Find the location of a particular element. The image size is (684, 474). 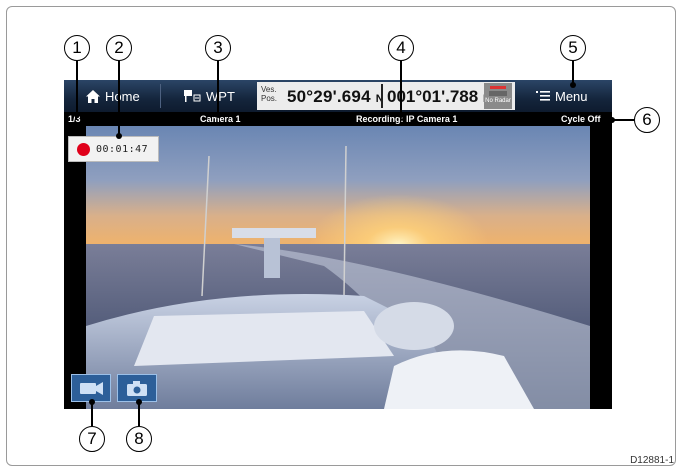

callout-4: 4 is located at coordinates (401, 48).